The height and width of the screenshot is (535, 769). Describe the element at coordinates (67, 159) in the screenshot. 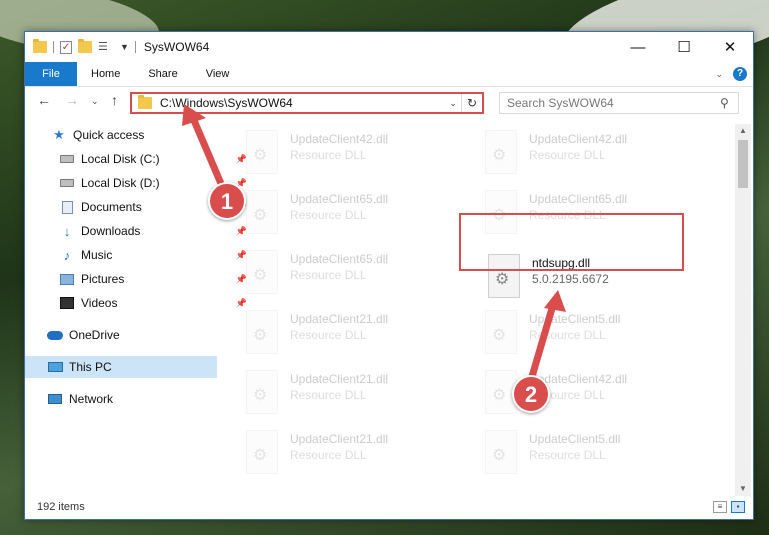

I see `drive-icon` at that location.